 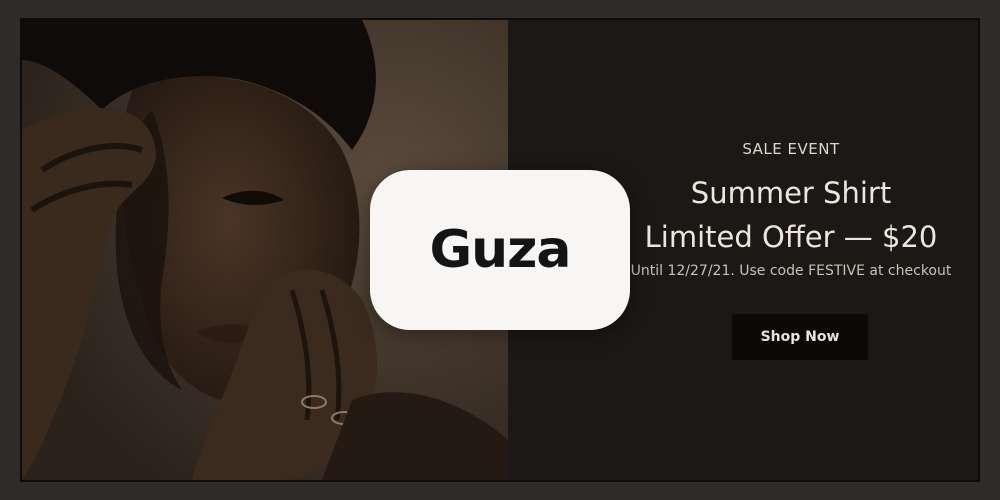 I want to click on promo-headline: Summer Shirt Limited Offer — $20, so click(x=791, y=215).